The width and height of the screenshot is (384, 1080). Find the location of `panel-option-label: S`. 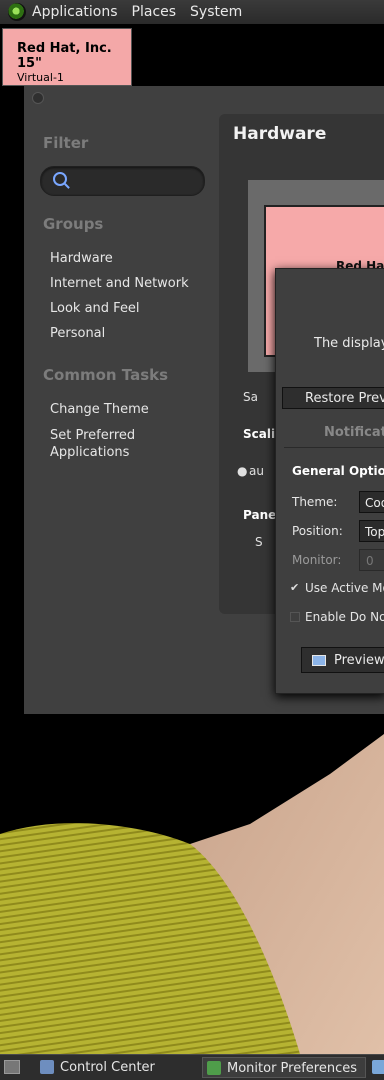

panel-option-label: S is located at coordinates (259, 542).